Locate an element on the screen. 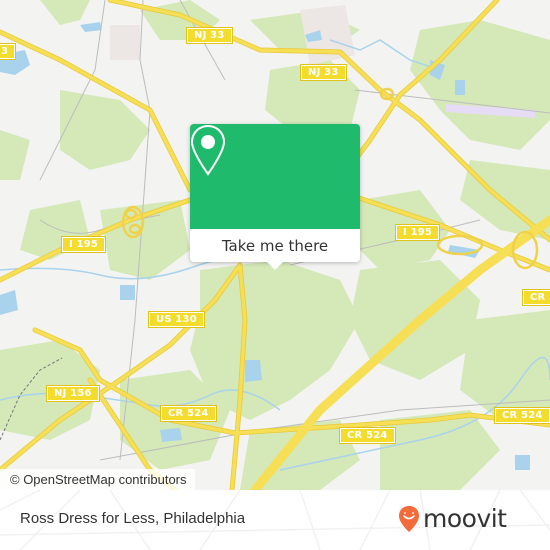  take-me-there-button: Take me there is located at coordinates (275, 249).